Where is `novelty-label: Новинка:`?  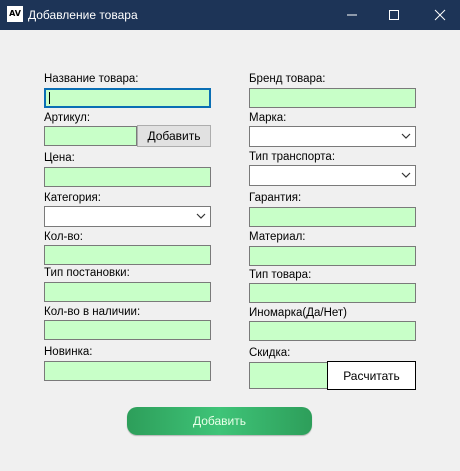 novelty-label: Новинка: is located at coordinates (68, 352).